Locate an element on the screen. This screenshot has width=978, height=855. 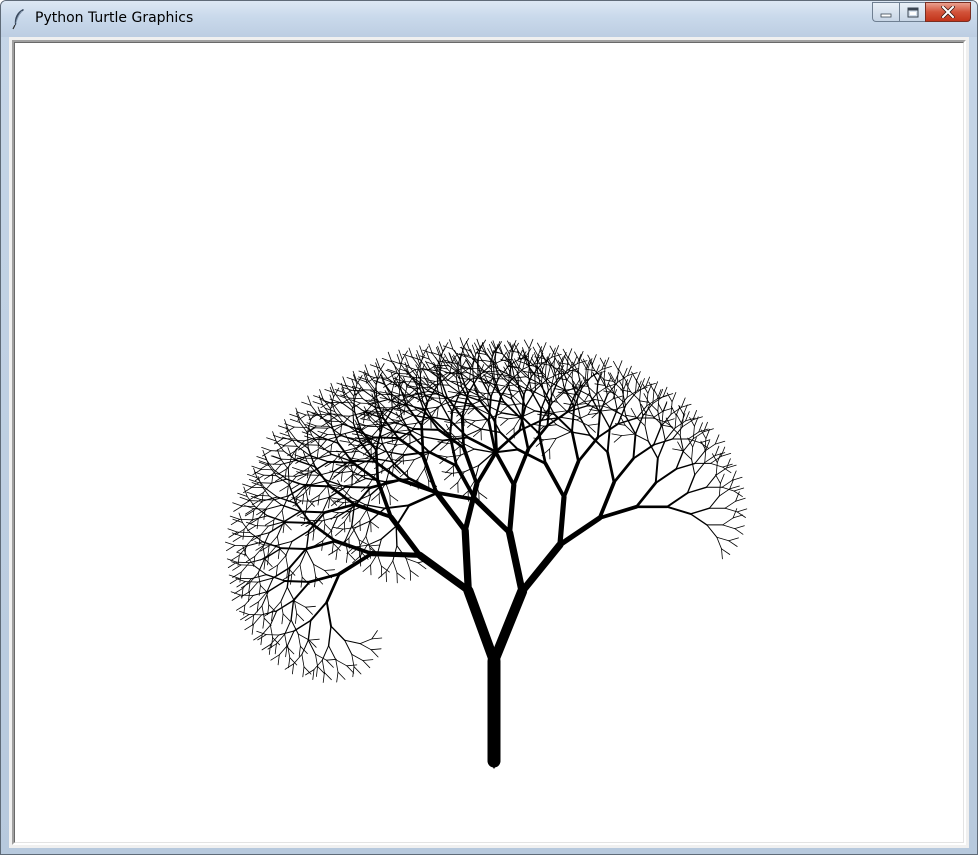
close-button is located at coordinates (948, 12).